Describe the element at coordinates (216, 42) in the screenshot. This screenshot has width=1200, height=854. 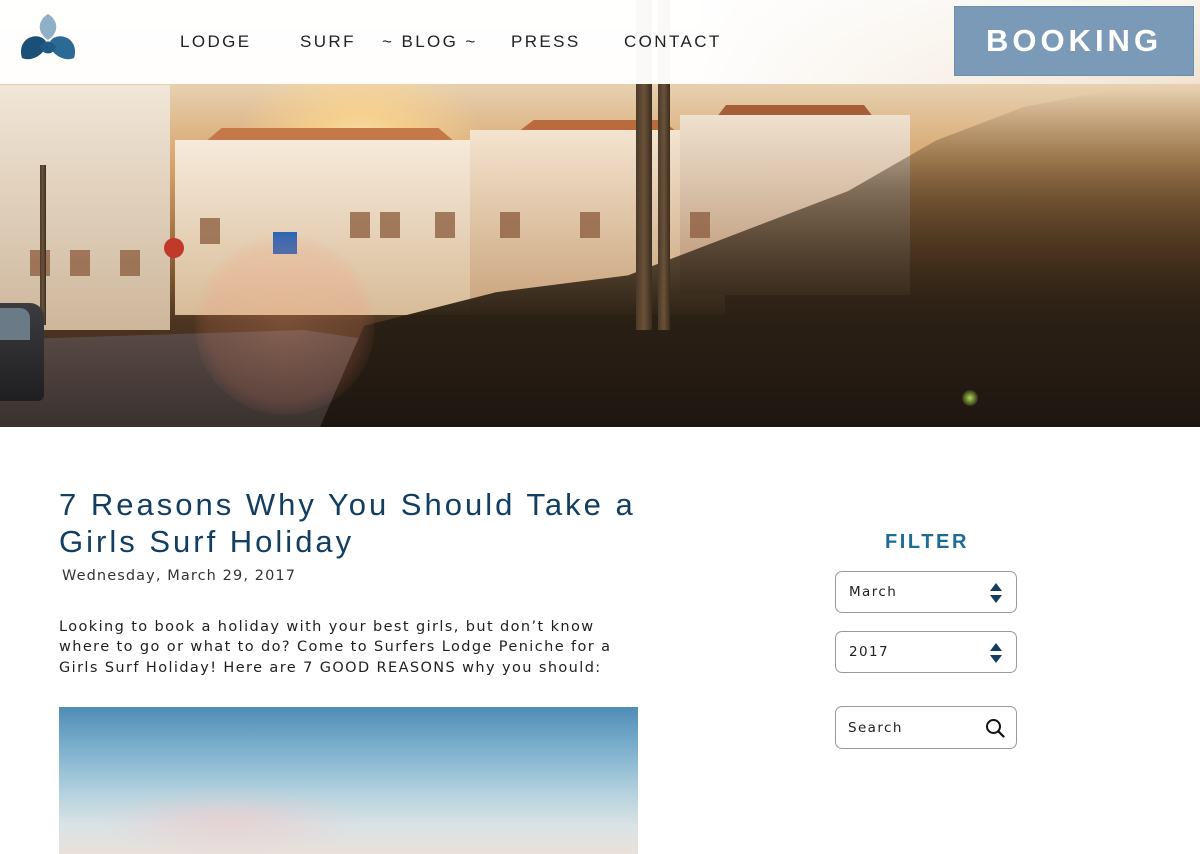
I see `nav-item-lodge: LODGE` at that location.